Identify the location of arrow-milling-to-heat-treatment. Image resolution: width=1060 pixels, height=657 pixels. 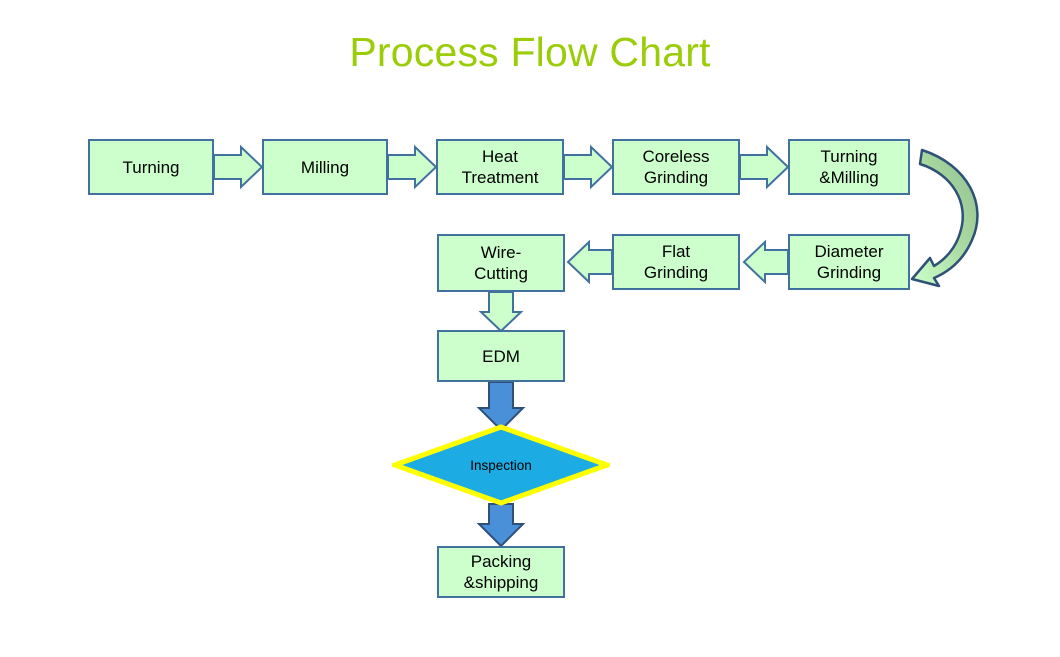
(412, 167).